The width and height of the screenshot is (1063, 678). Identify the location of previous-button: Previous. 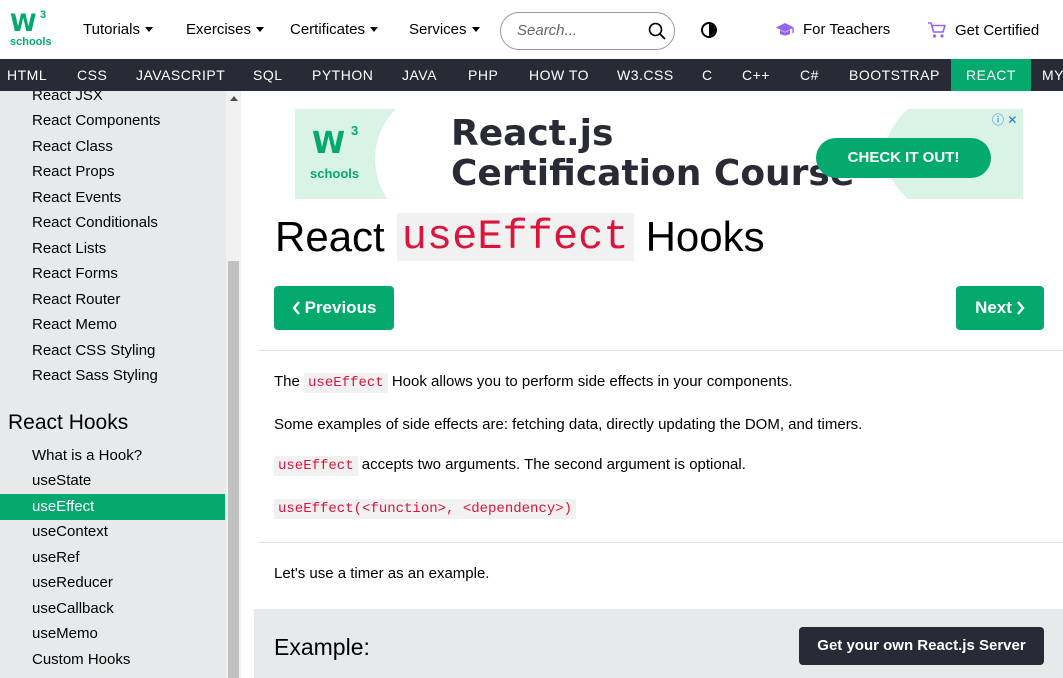
(334, 308).